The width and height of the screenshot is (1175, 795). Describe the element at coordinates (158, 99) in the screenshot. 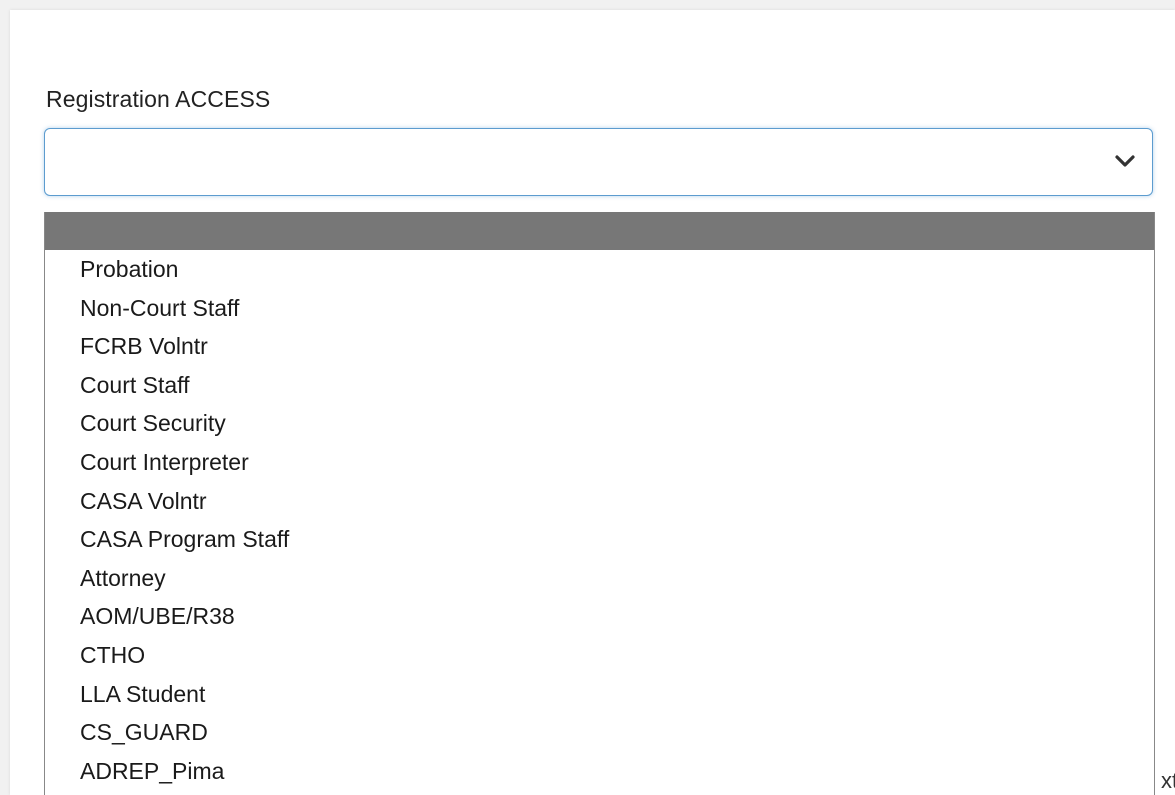

I see `registration-access-label: Registration ACCESS` at that location.